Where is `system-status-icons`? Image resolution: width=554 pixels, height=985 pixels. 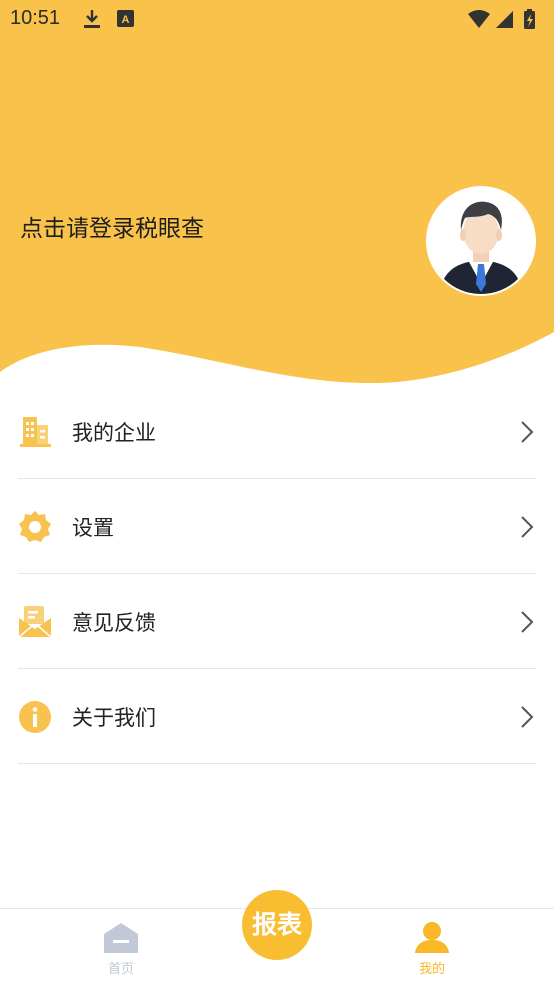 system-status-icons is located at coordinates (501, 19).